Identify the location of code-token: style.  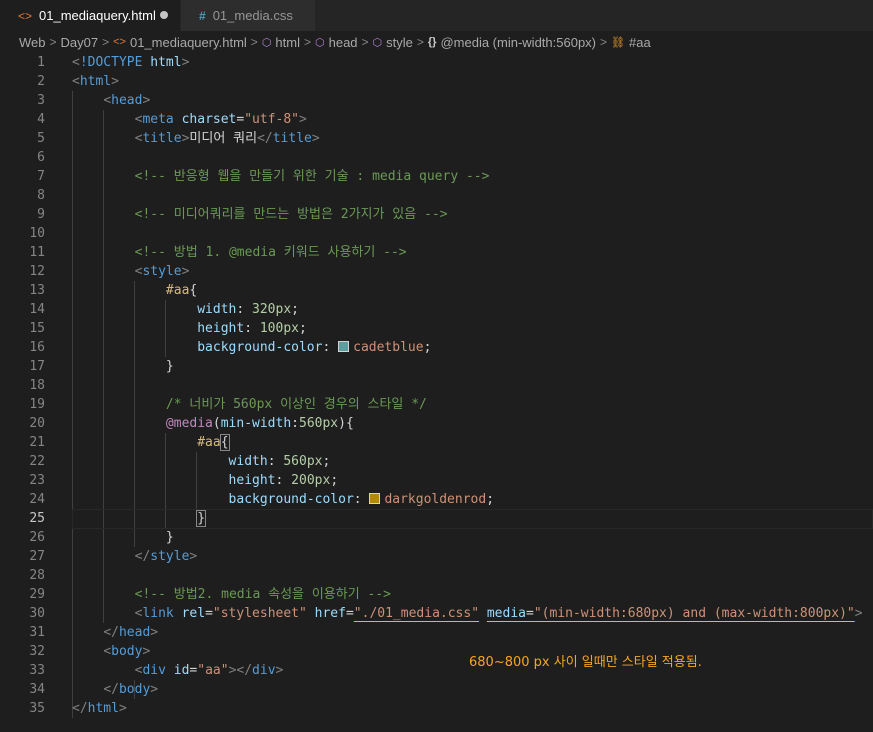
(162, 271).